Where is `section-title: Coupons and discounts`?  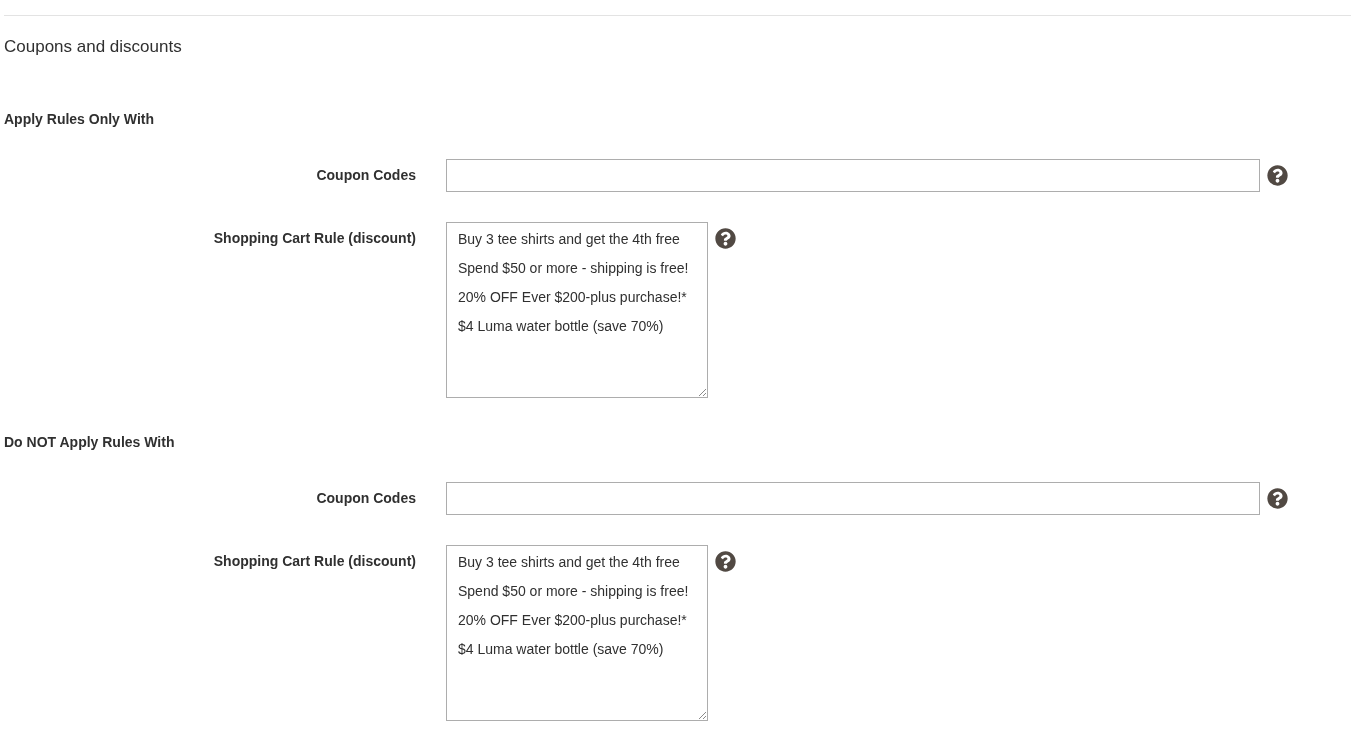
section-title: Coupons and discounts is located at coordinates (93, 47).